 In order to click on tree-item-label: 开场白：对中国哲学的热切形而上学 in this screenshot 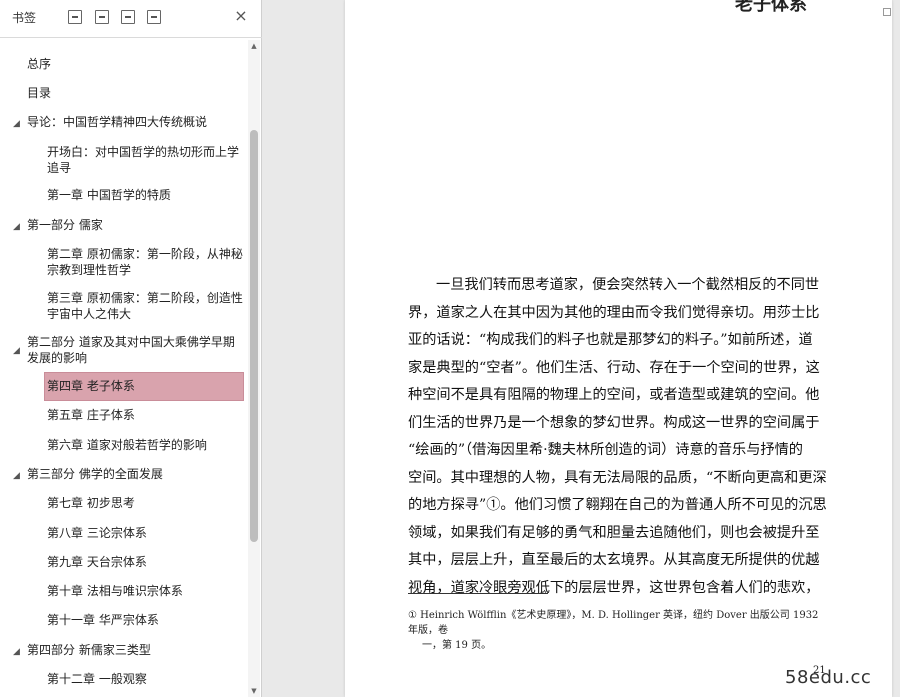, I will do `click(143, 152)`.